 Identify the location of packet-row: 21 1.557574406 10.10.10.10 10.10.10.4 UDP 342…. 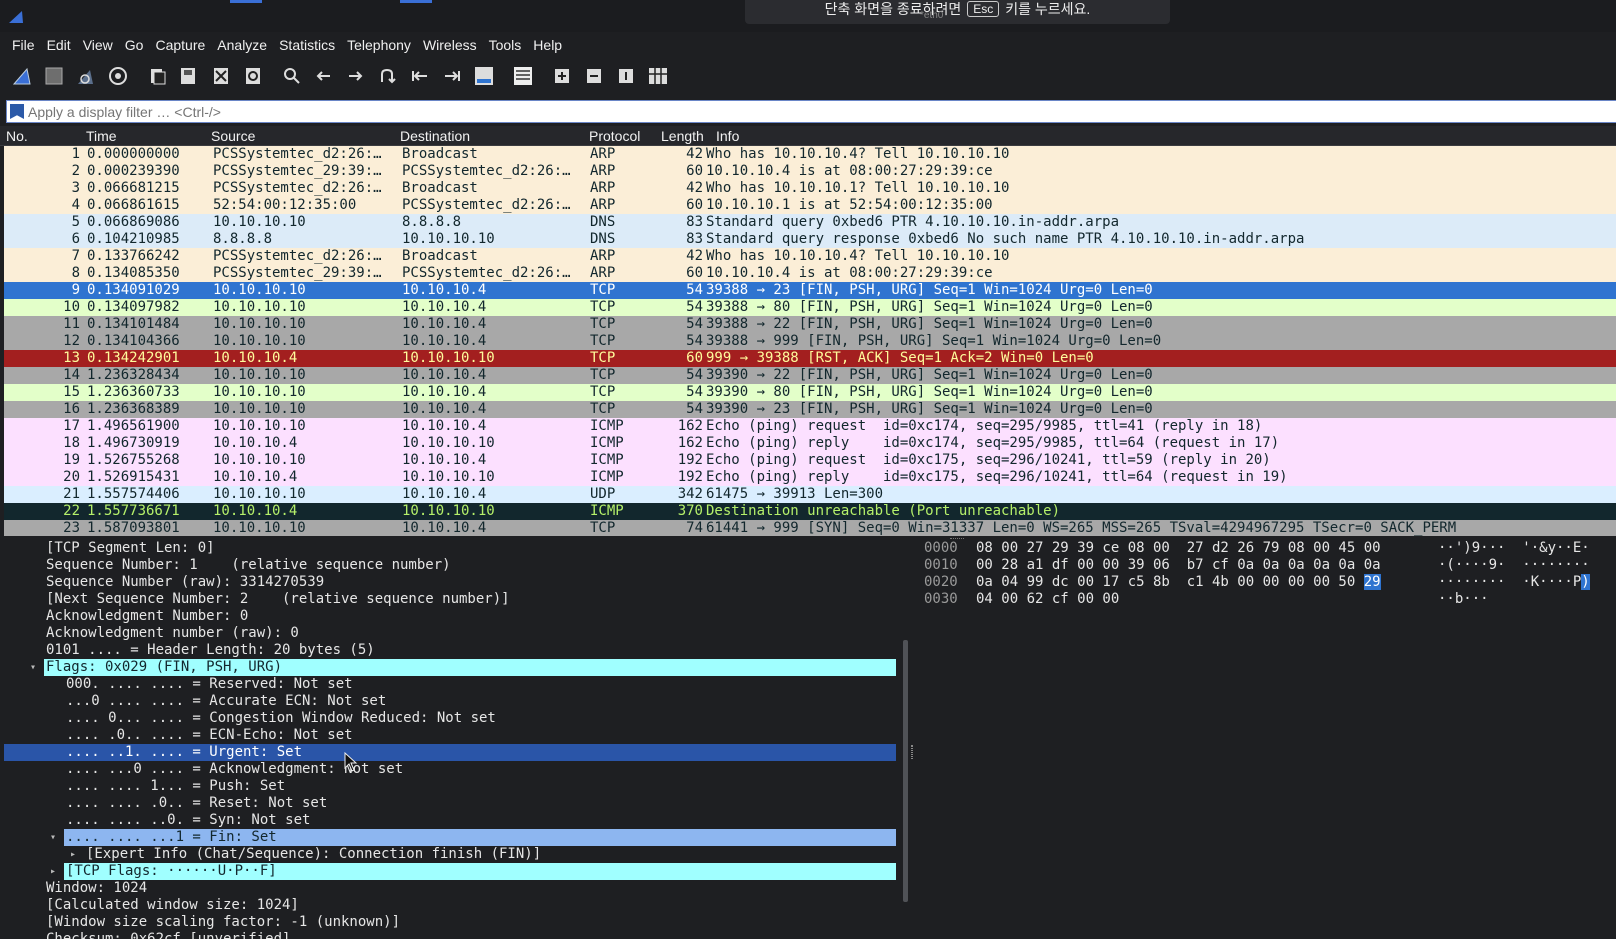
(810, 494).